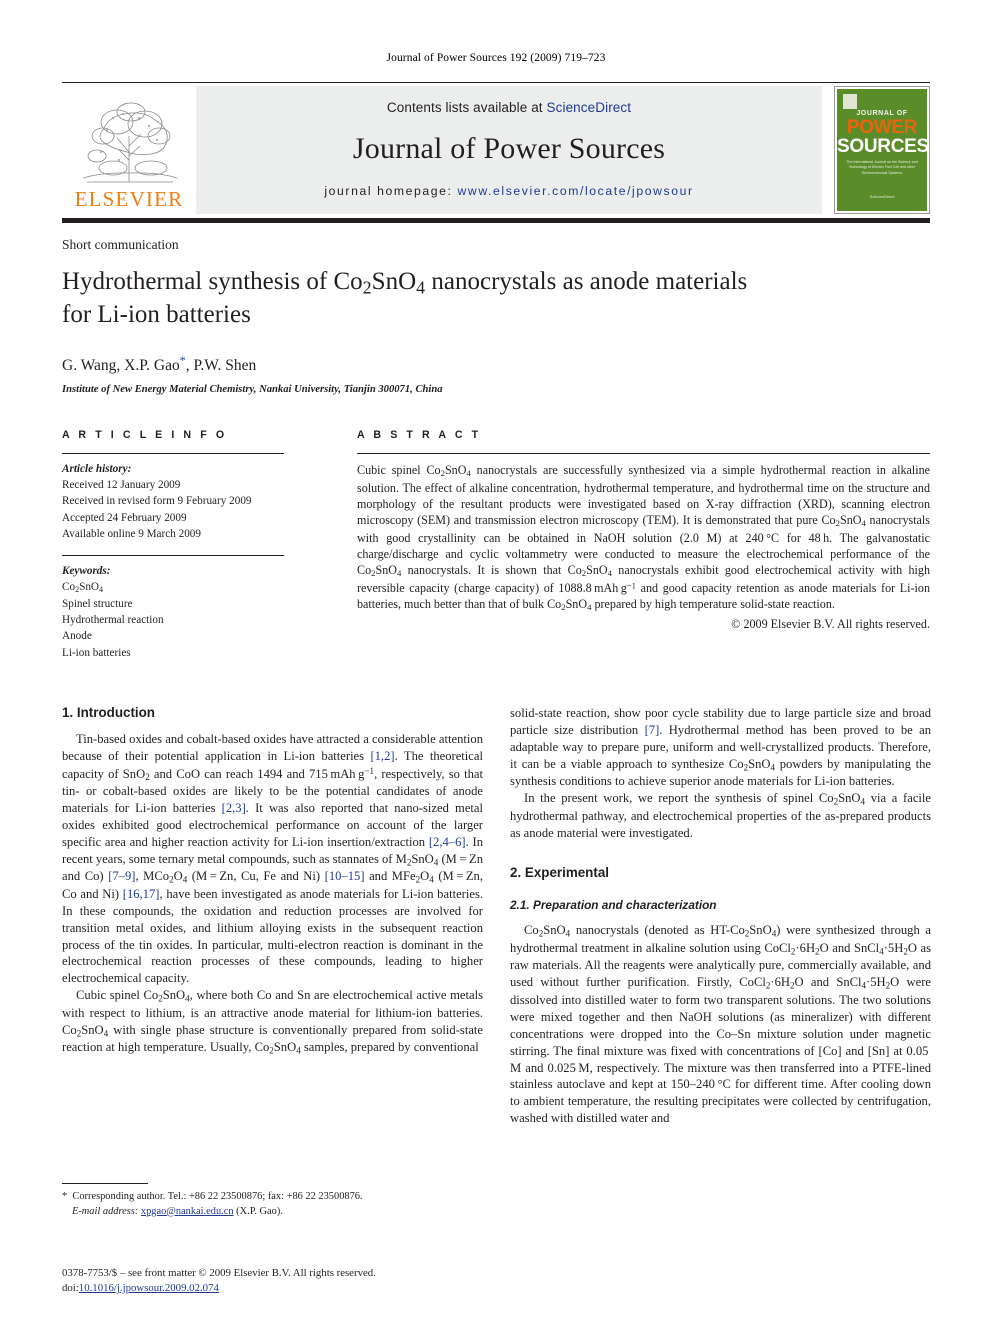 The width and height of the screenshot is (992, 1323). I want to click on abstract-heading: A B S T R A C T, so click(419, 434).